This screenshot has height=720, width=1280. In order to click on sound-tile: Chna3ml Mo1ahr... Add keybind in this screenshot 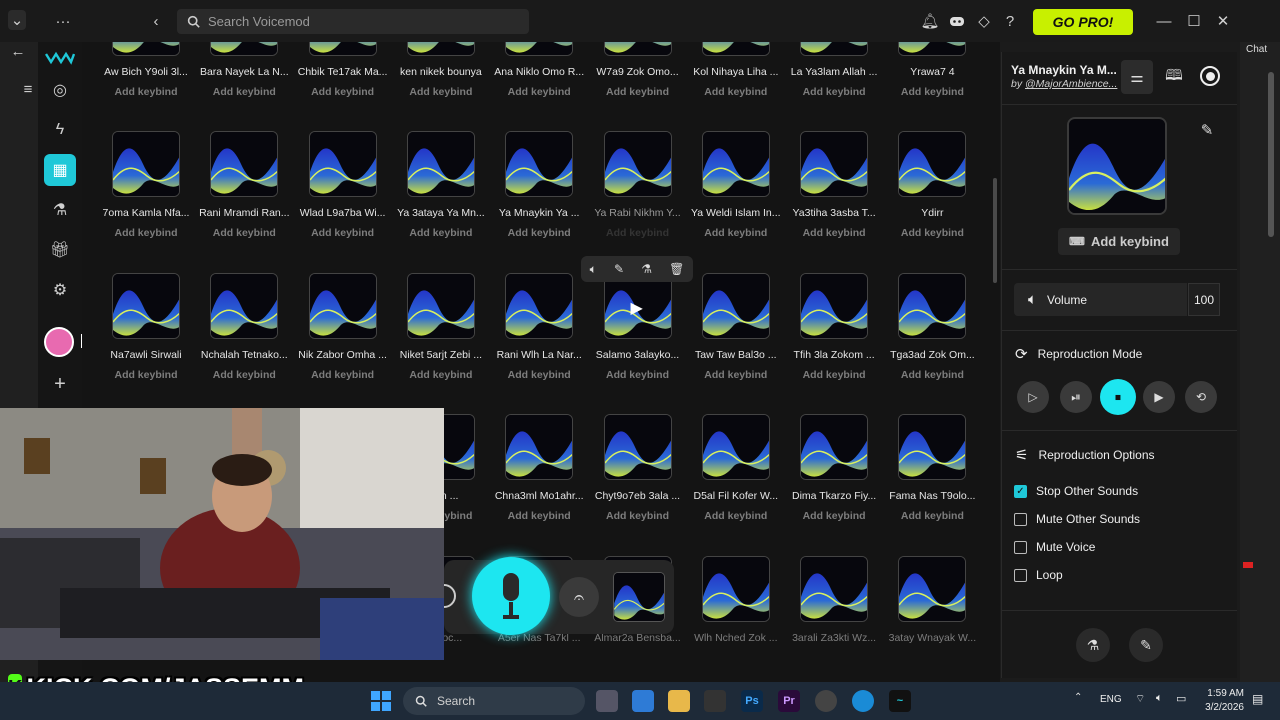, I will do `click(539, 474)`.